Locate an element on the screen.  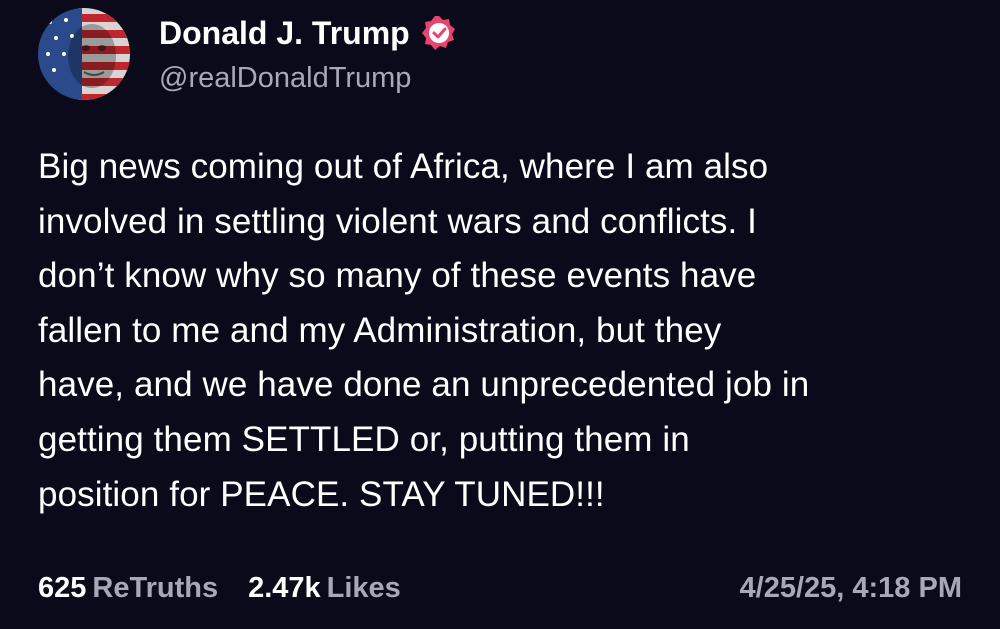
avatar-flag-face-icon is located at coordinates (84, 54).